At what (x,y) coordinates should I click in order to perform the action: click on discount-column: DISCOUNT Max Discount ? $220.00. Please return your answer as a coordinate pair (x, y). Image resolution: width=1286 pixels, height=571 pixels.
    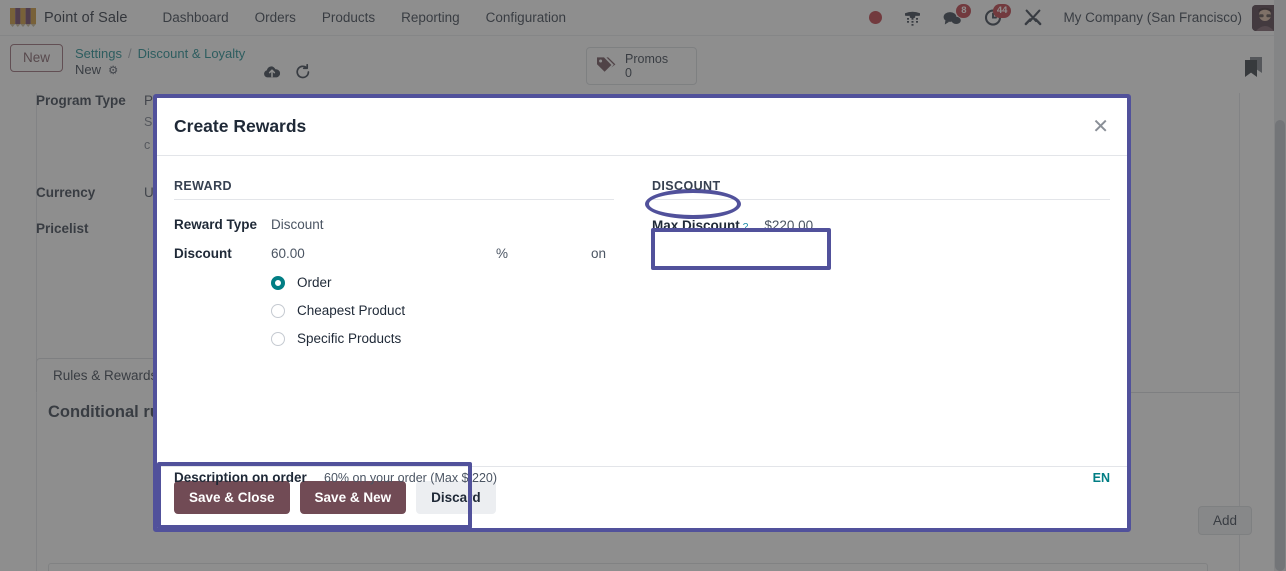
    Looking at the image, I should click on (876, 269).